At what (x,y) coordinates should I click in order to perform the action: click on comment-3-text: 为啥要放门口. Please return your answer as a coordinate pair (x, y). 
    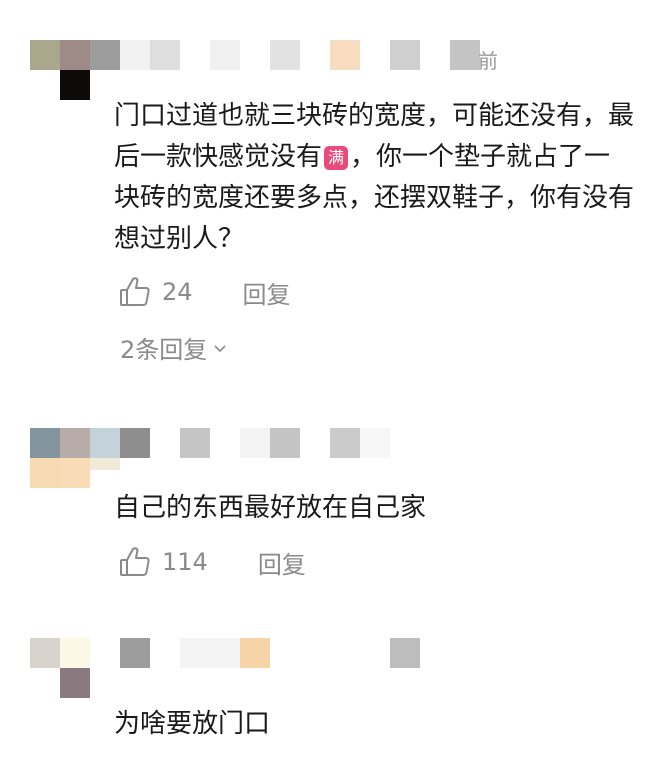
    Looking at the image, I should click on (192, 724).